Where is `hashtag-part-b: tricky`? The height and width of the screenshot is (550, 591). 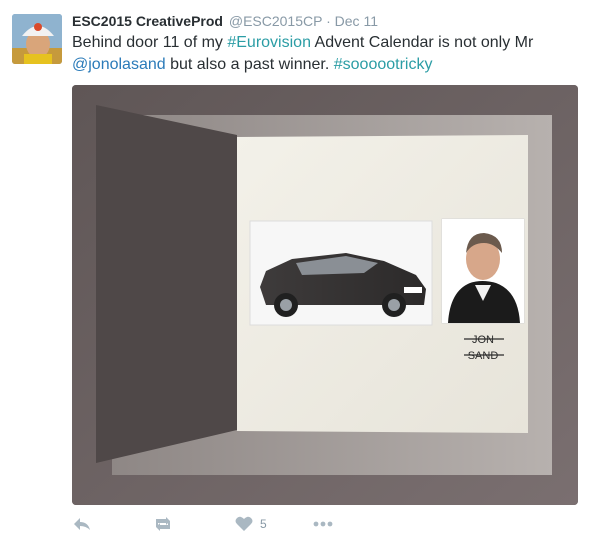 hashtag-part-b: tricky is located at coordinates (414, 64).